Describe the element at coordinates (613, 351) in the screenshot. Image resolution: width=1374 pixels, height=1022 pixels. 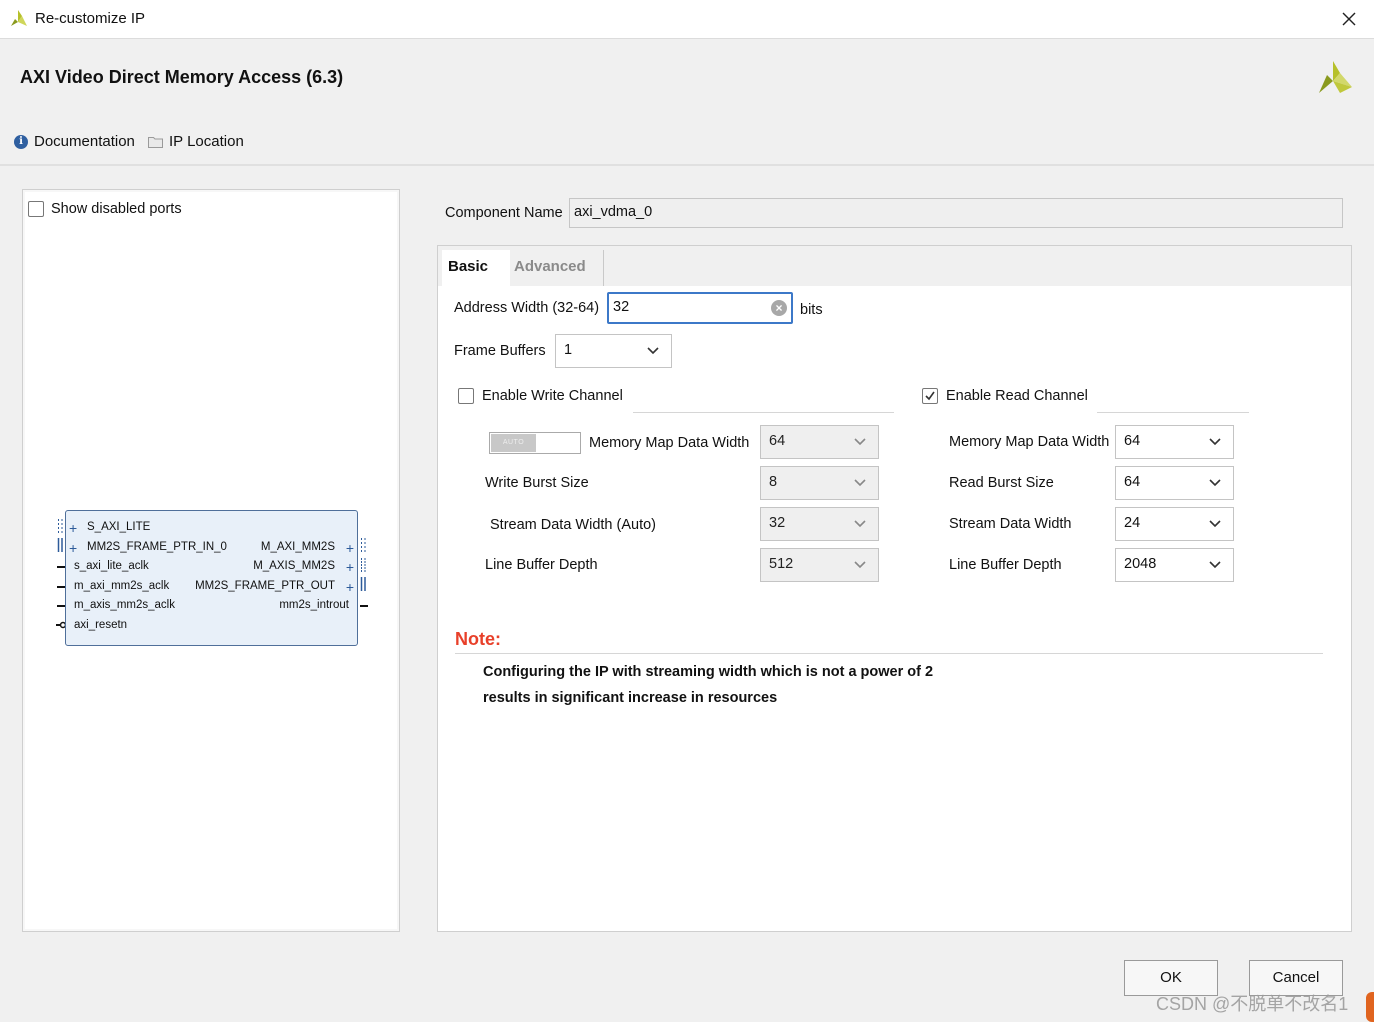
I see `frame-buffers-dropdown: 1` at that location.